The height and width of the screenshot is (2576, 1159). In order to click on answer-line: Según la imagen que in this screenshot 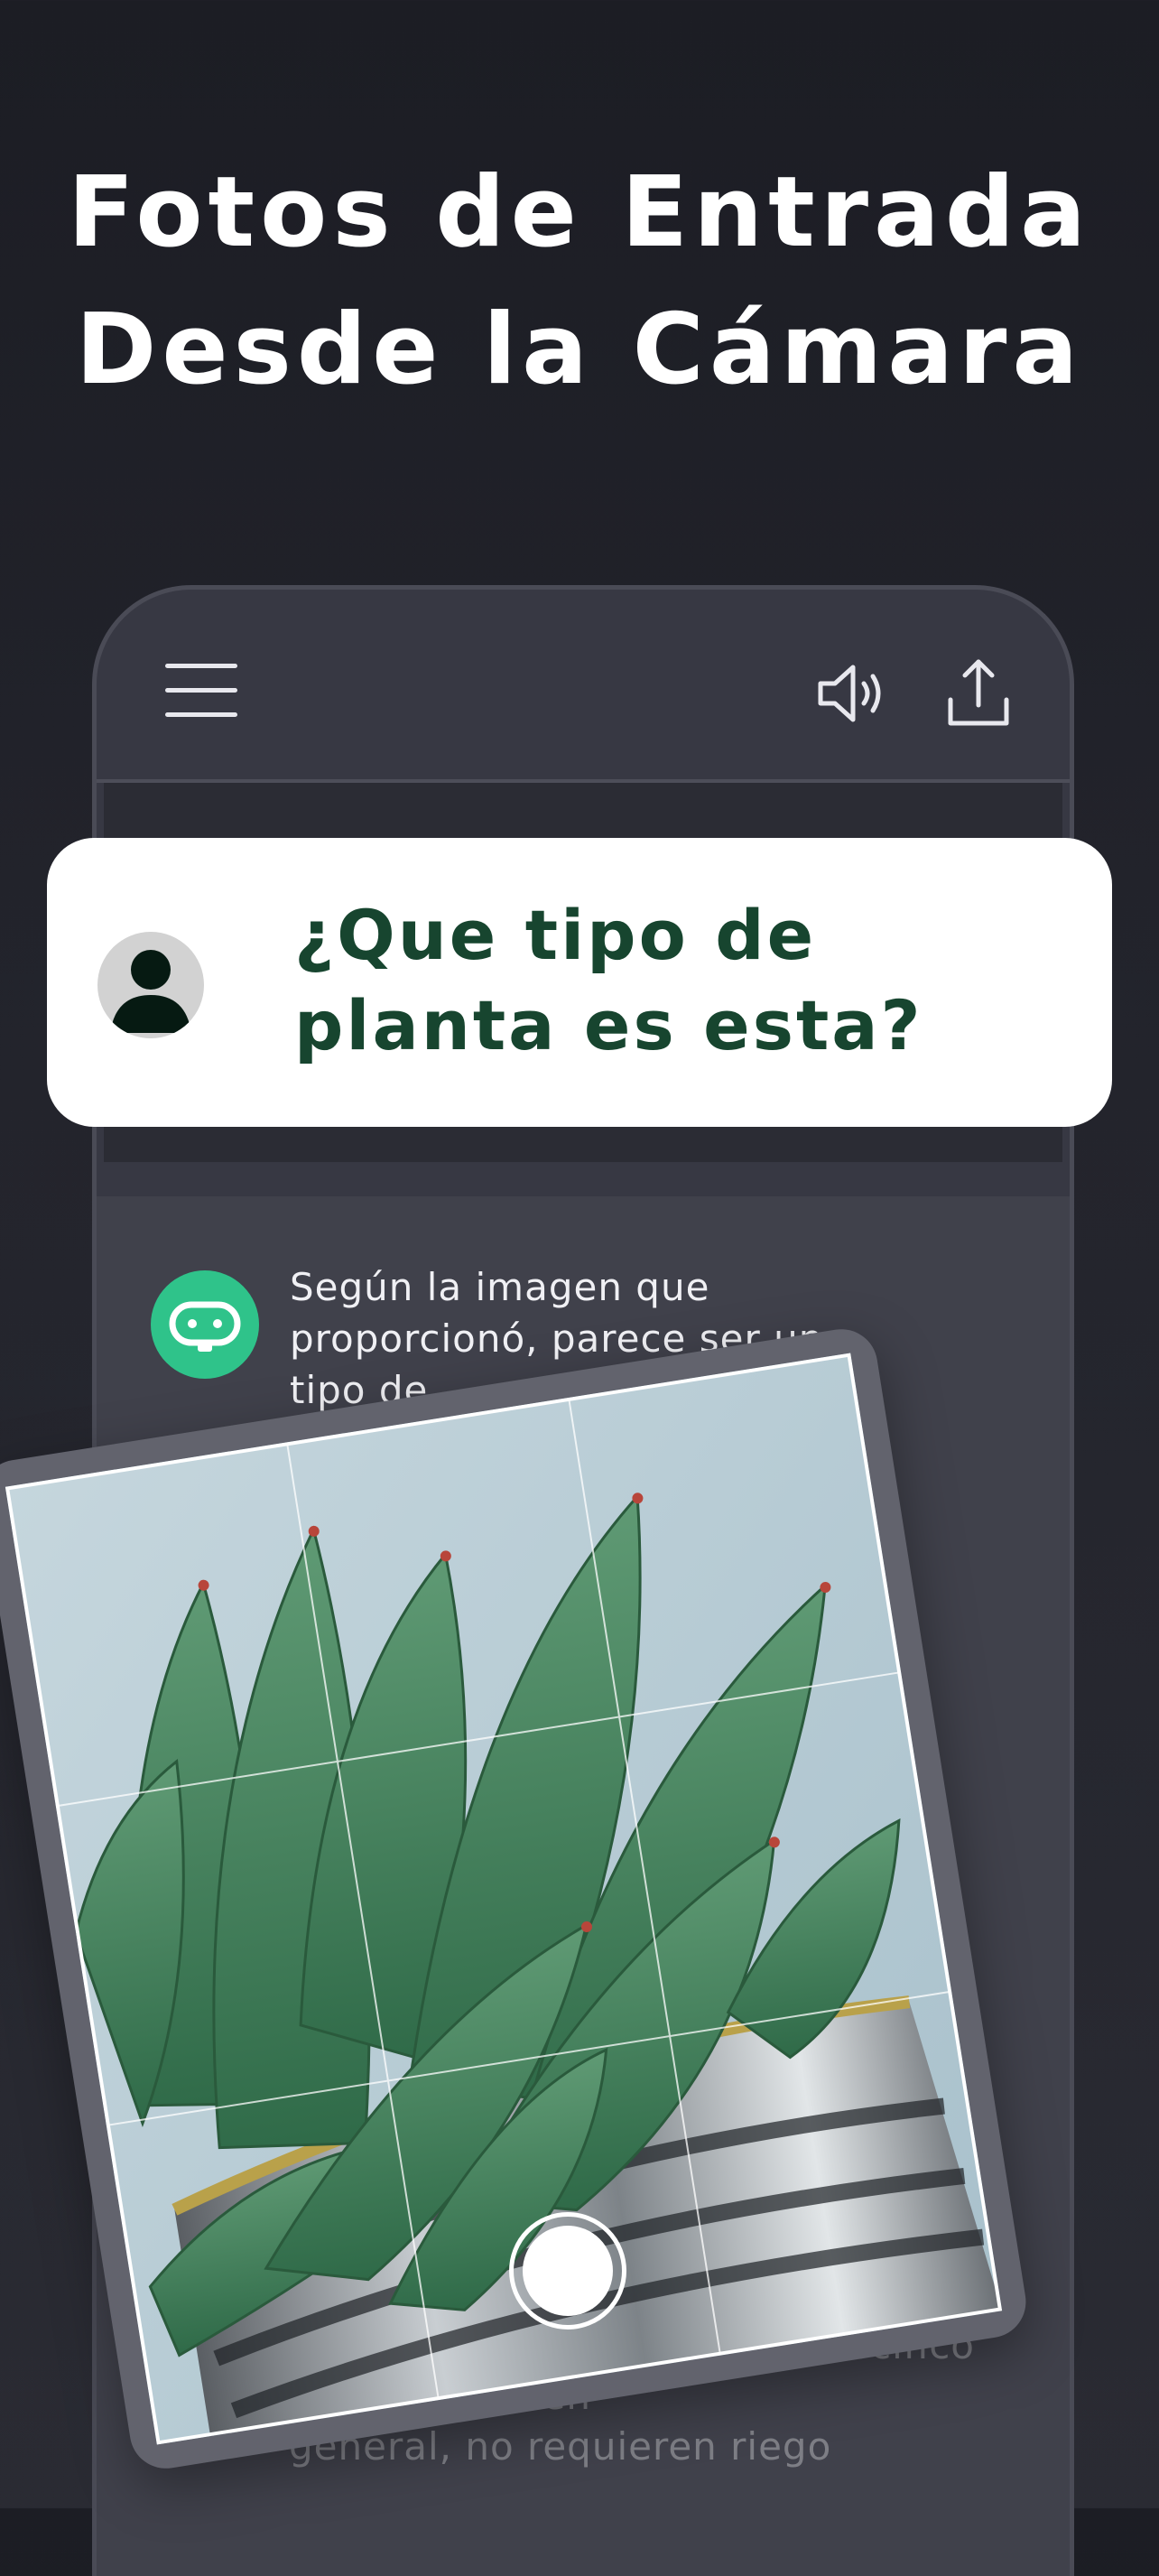, I will do `click(500, 1287)`.